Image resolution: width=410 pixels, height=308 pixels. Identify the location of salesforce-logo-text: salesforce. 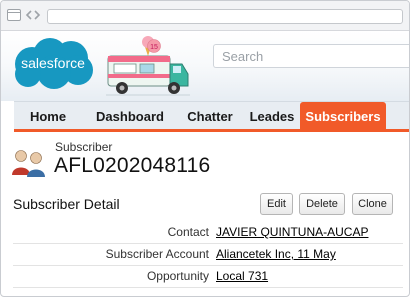
(53, 63).